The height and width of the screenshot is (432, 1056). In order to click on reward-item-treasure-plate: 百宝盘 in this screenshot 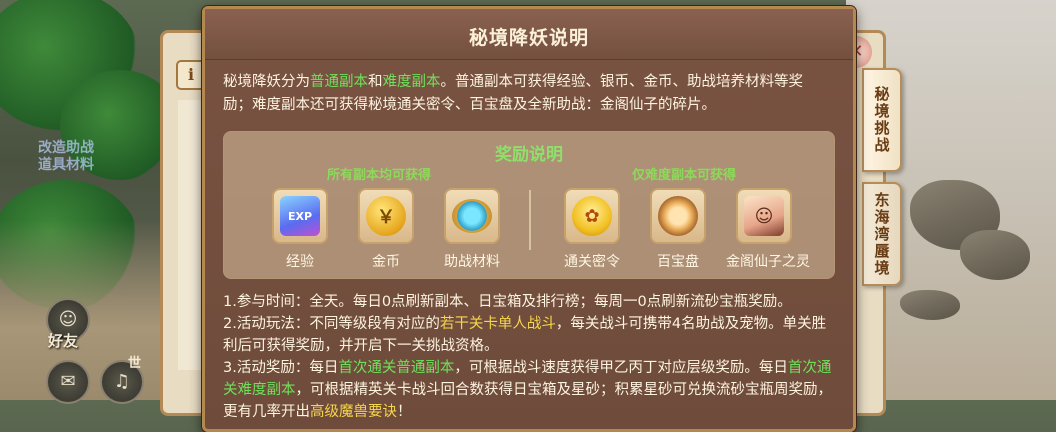, I will do `click(678, 229)`.